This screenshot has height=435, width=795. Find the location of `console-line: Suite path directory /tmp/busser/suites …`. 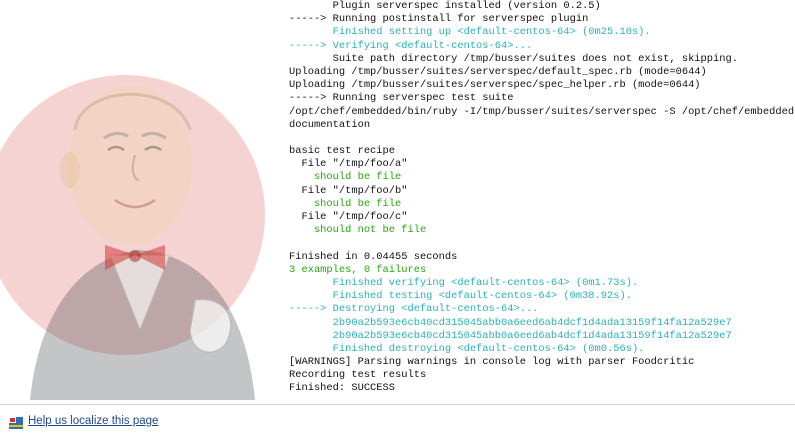

console-line: Suite path directory /tmp/busser/suites … is located at coordinates (513, 58).